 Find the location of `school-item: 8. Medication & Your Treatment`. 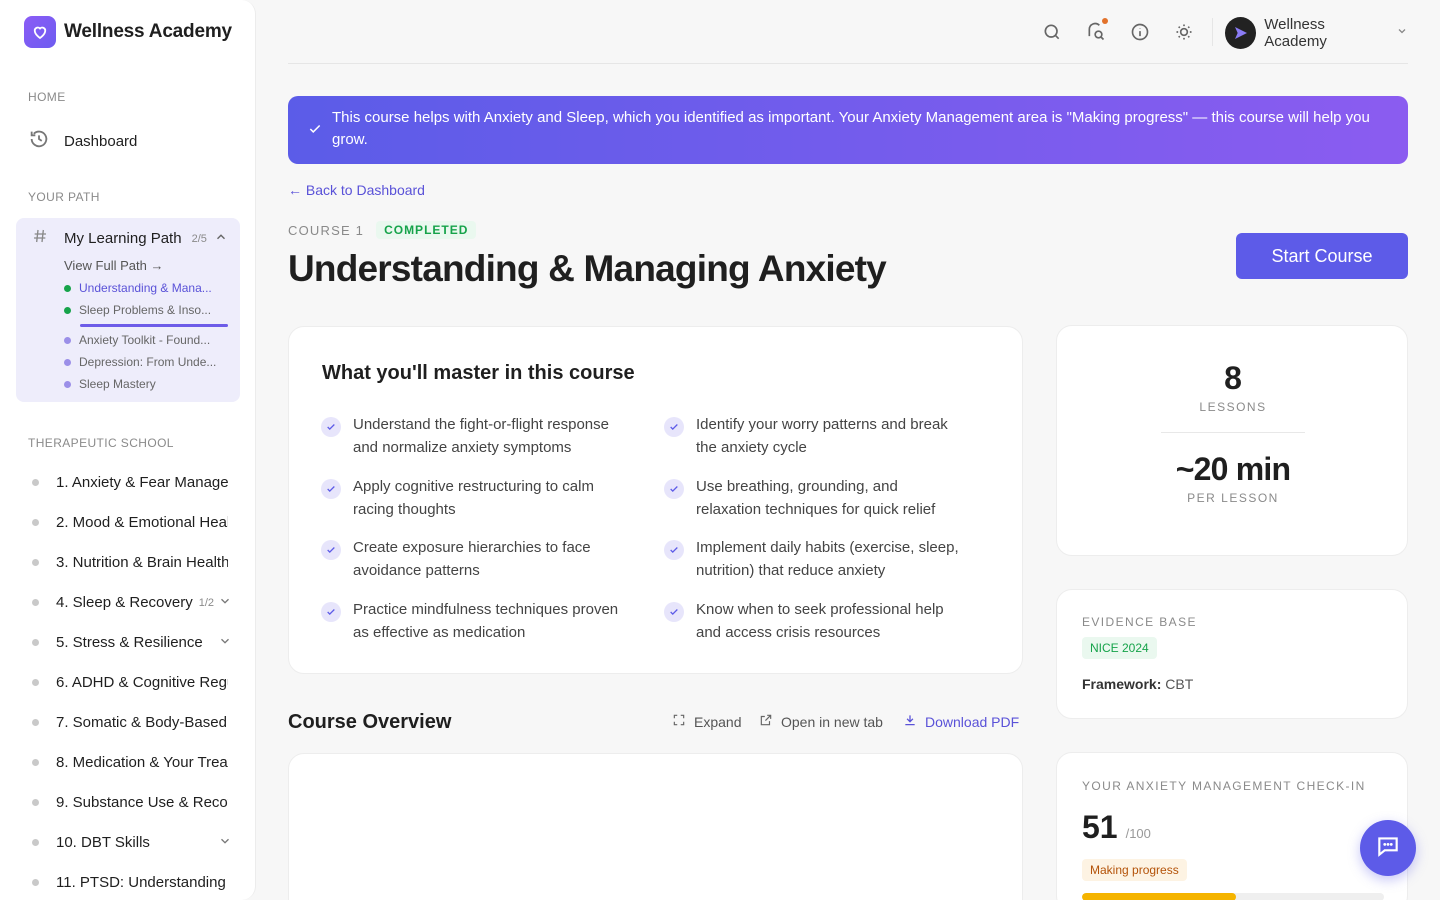

school-item: 8. Medication & Your Treatment is located at coordinates (132, 762).